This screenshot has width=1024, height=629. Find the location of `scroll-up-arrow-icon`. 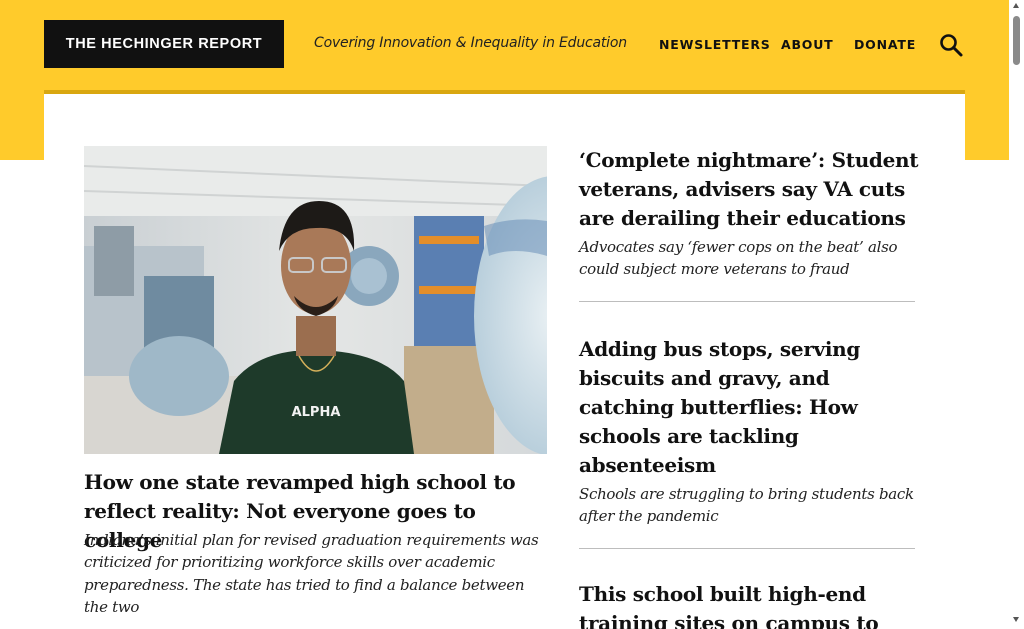

scroll-up-arrow-icon is located at coordinates (1016, 5).